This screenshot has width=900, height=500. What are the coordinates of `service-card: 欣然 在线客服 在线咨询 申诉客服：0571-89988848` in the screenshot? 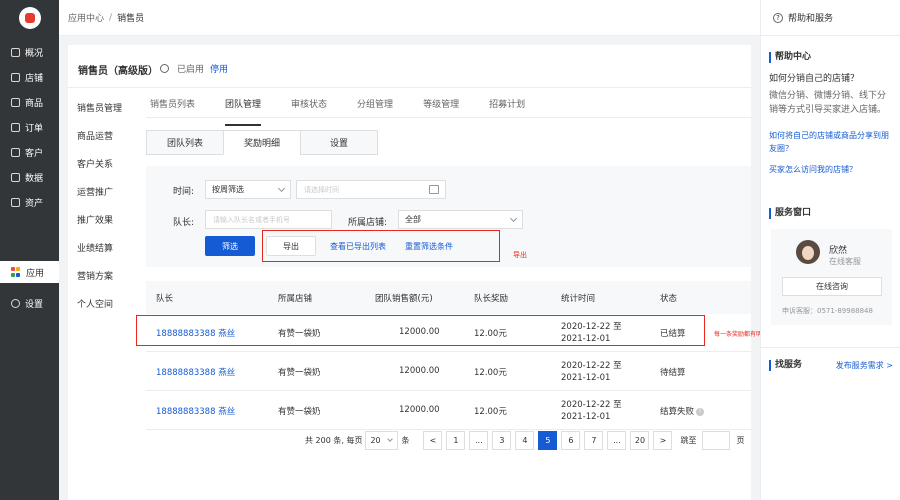 It's located at (831, 277).